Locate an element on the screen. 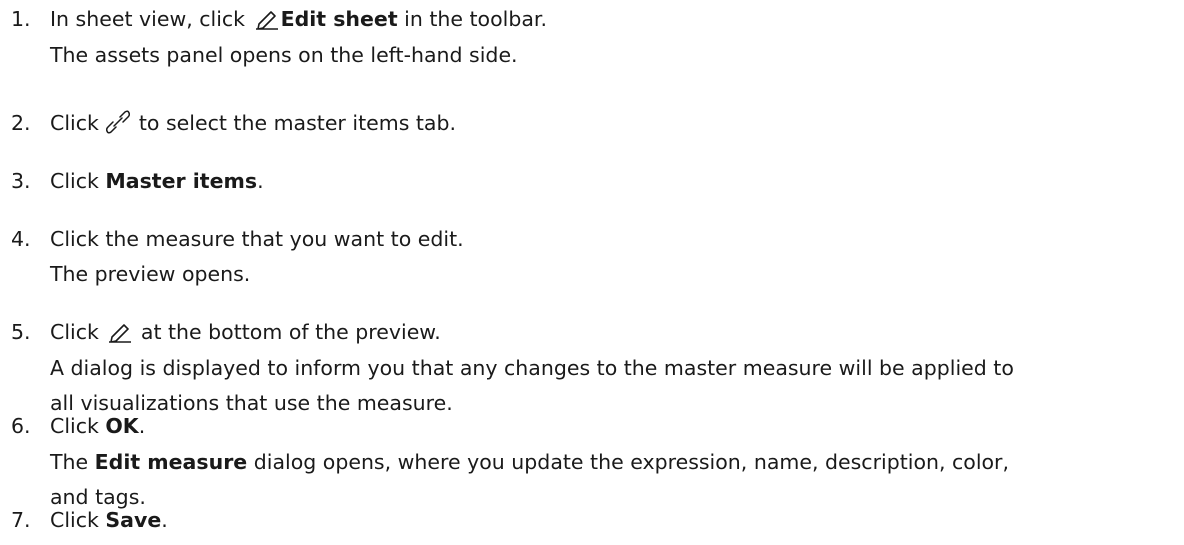 This screenshot has height=545, width=1184. step-7-prefix: Click is located at coordinates (78, 520).